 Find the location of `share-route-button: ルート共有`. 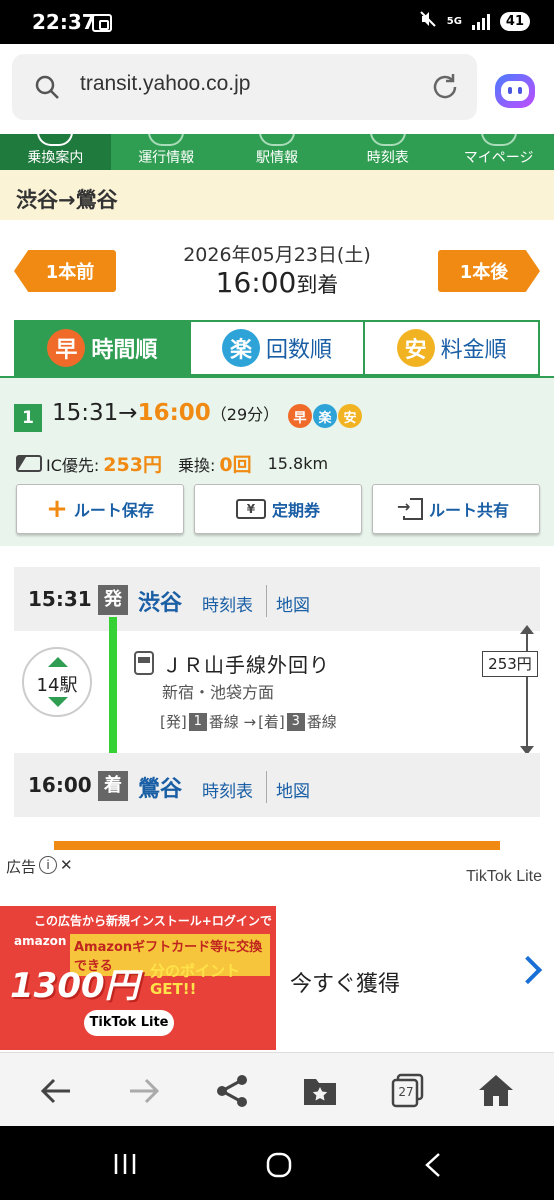

share-route-button: ルート共有 is located at coordinates (456, 509).